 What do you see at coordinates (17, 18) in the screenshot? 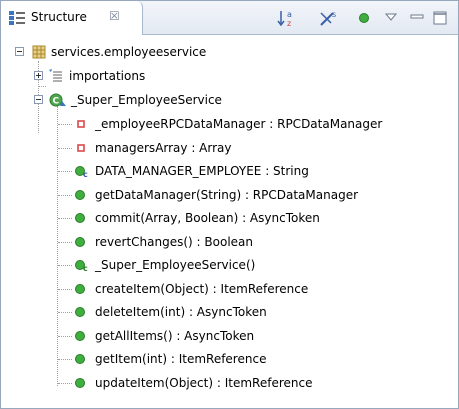
I see `structure-icon` at bounding box center [17, 18].